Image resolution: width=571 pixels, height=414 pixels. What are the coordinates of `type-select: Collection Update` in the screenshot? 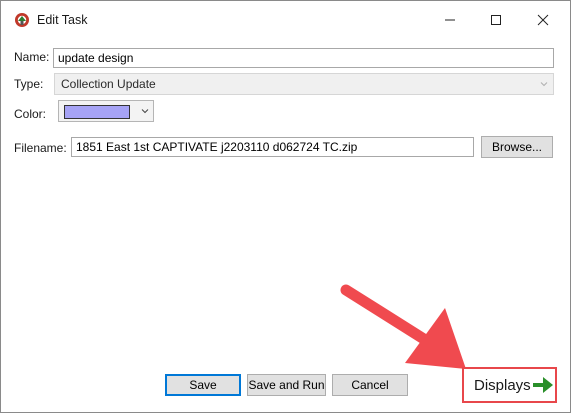 It's located at (304, 84).